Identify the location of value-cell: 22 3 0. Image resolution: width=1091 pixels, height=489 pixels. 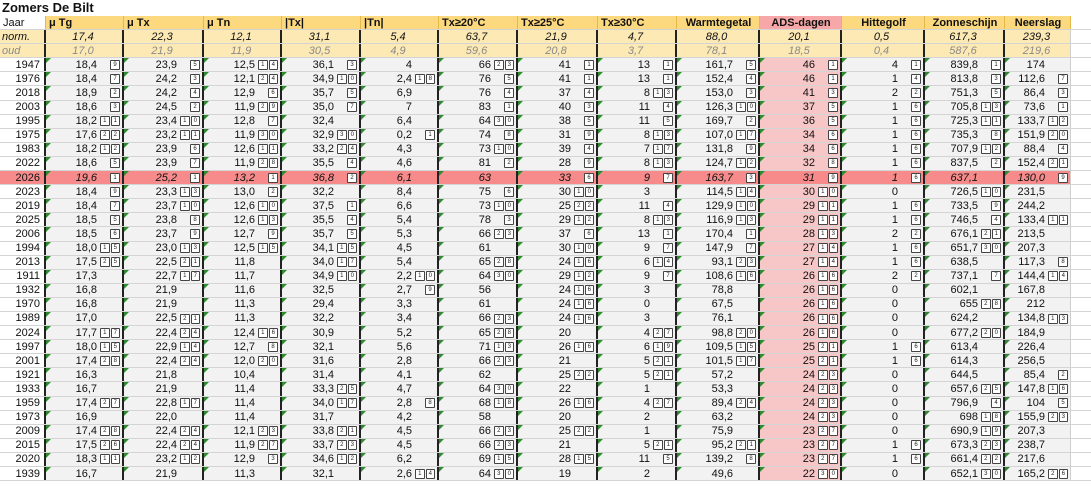
(801, 474).